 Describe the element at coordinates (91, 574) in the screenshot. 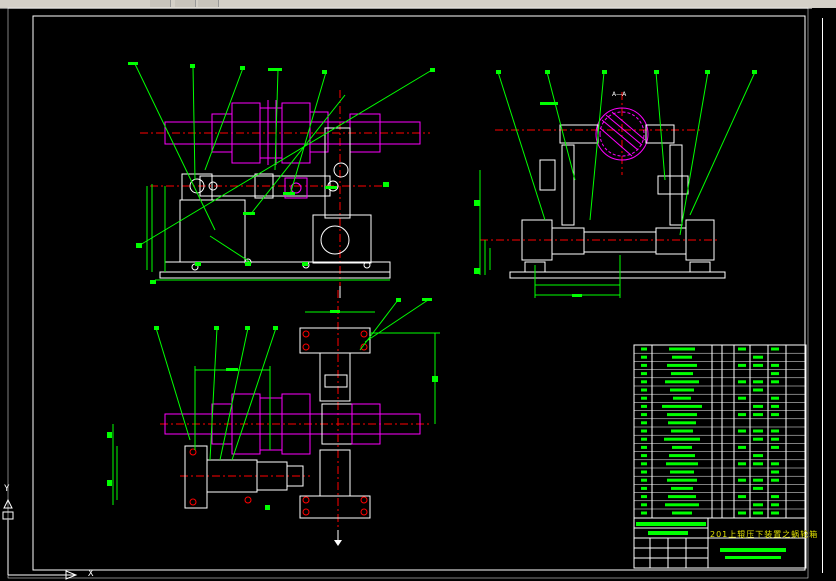

I see `ucs-x-label: X` at that location.